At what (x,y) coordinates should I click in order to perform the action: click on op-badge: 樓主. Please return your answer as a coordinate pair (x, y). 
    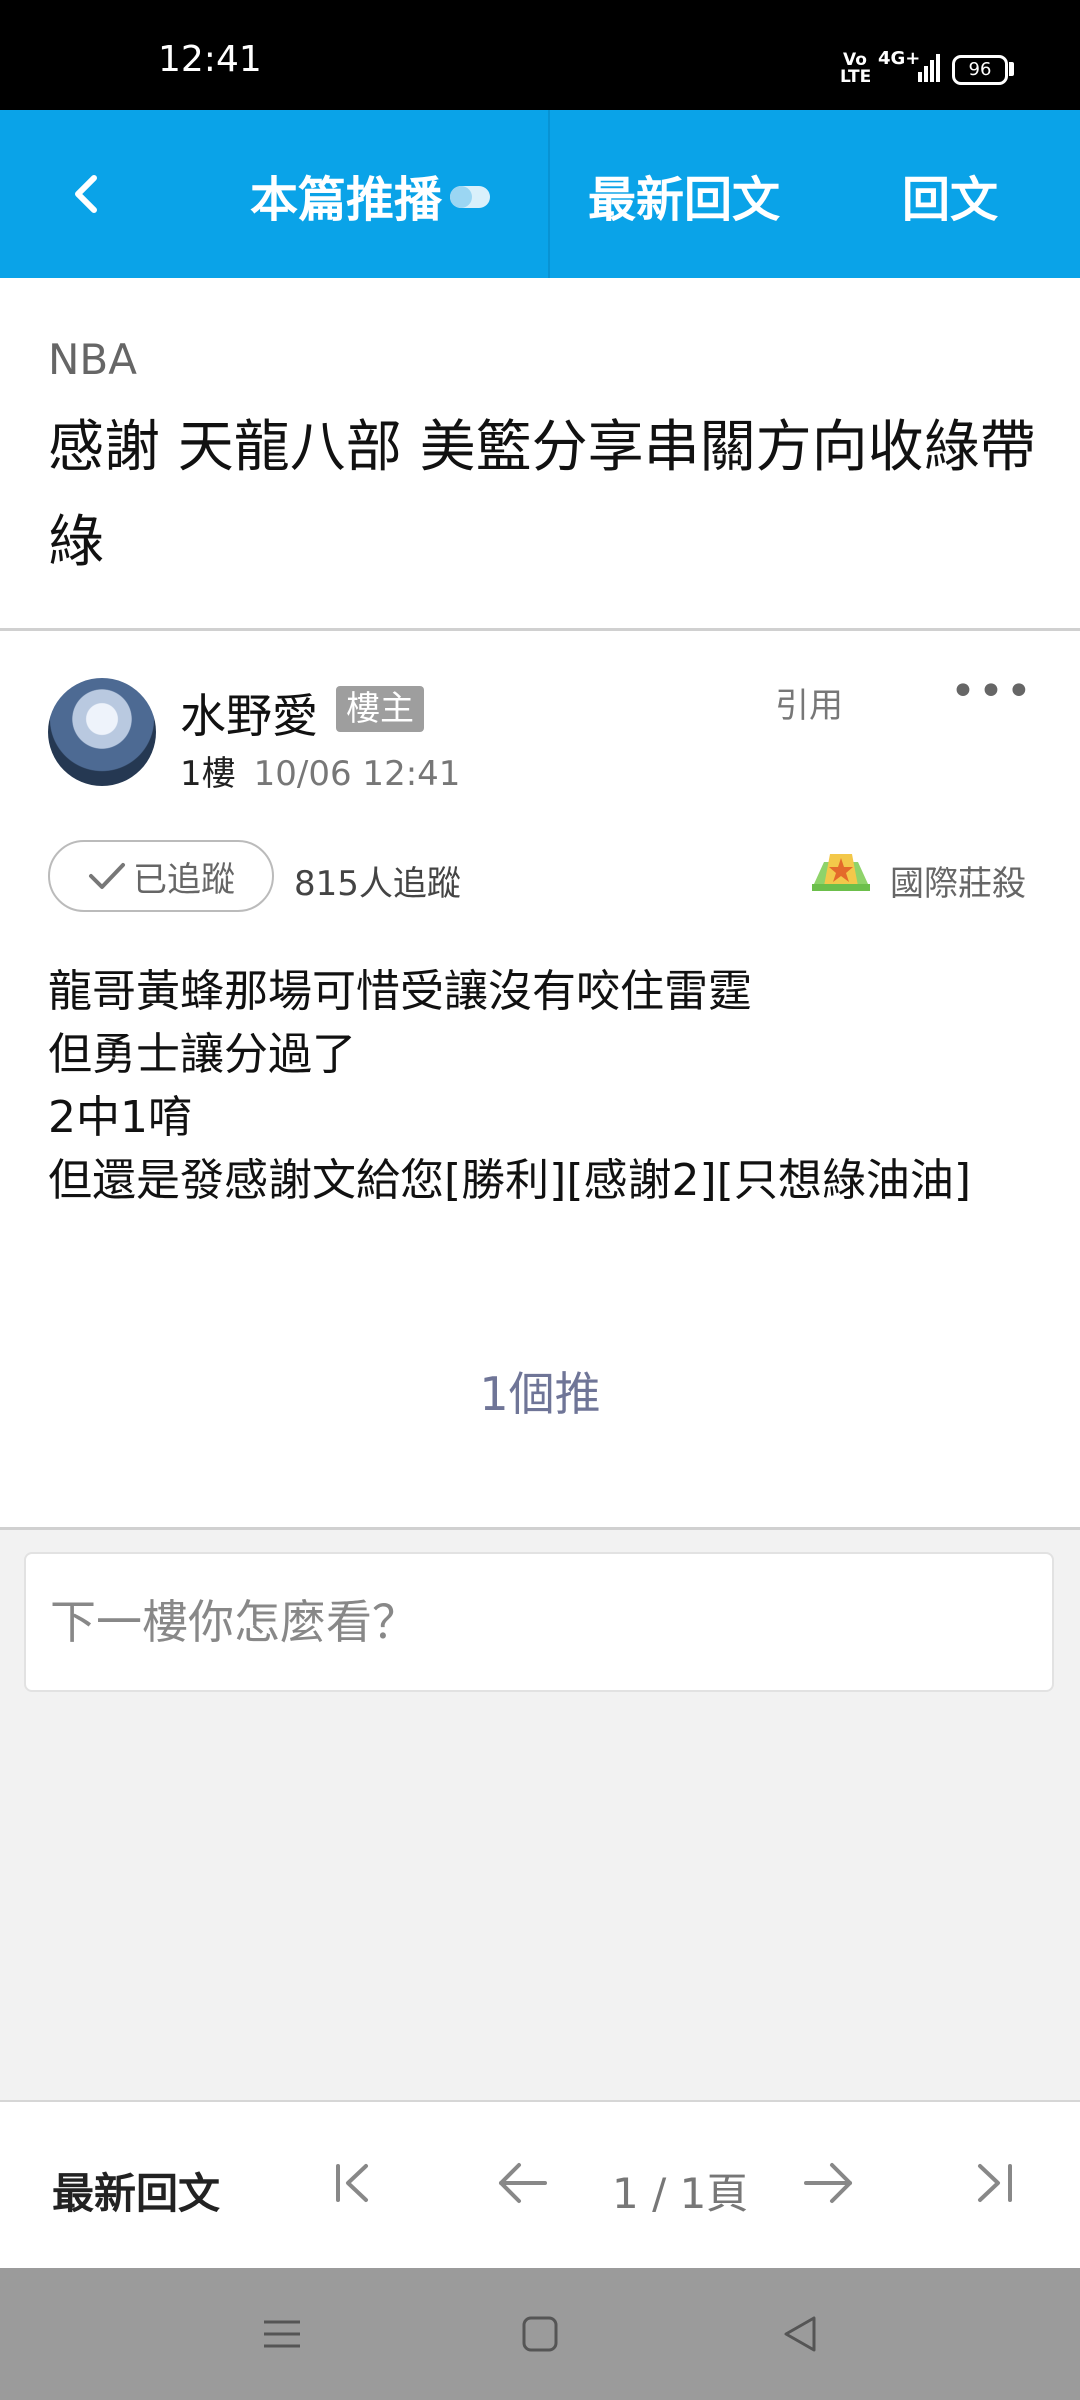
    Looking at the image, I should click on (380, 709).